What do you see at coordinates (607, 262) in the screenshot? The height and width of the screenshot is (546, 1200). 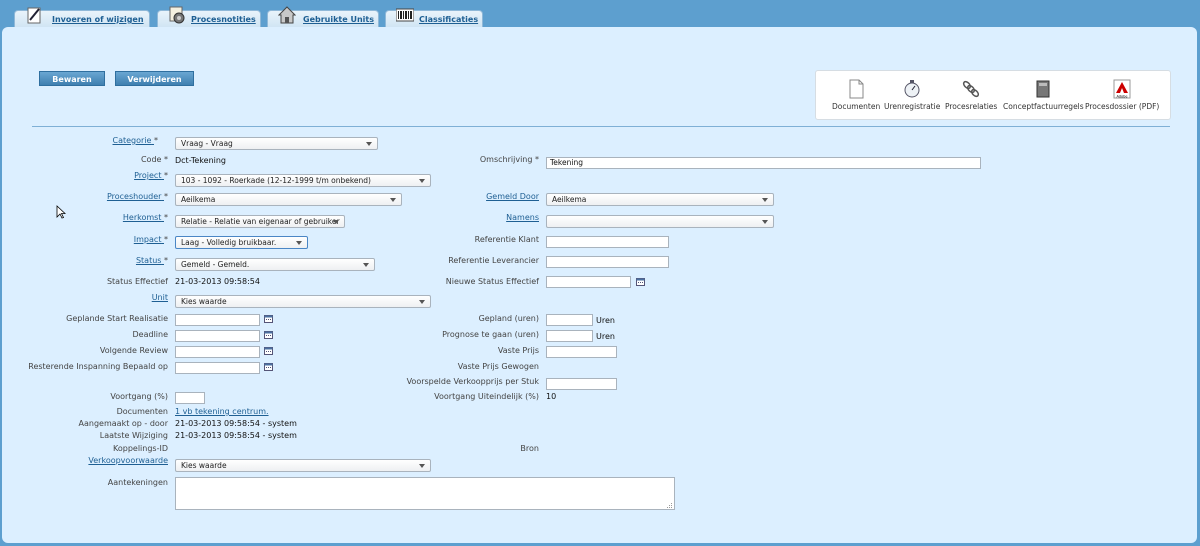 I see `referentie-leverancier-input` at bounding box center [607, 262].